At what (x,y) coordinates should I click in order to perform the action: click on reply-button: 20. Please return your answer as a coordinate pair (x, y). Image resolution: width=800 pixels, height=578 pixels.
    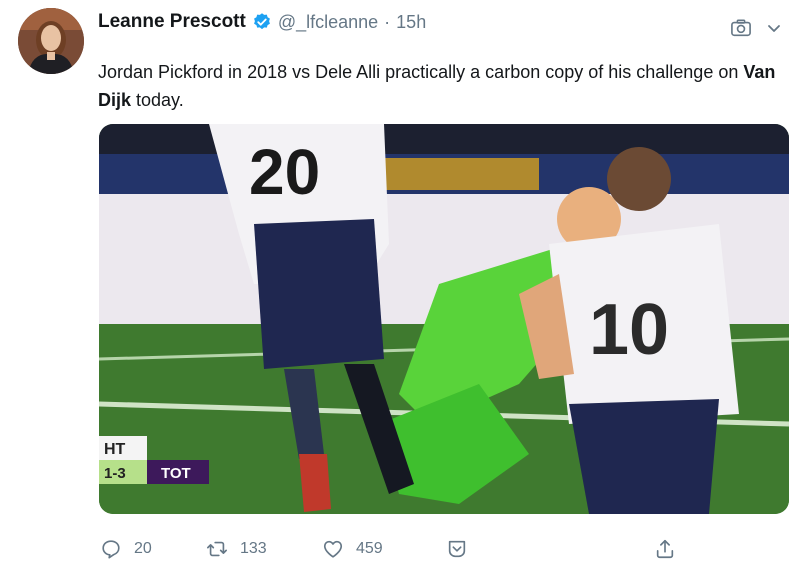
    Looking at the image, I should click on (126, 549).